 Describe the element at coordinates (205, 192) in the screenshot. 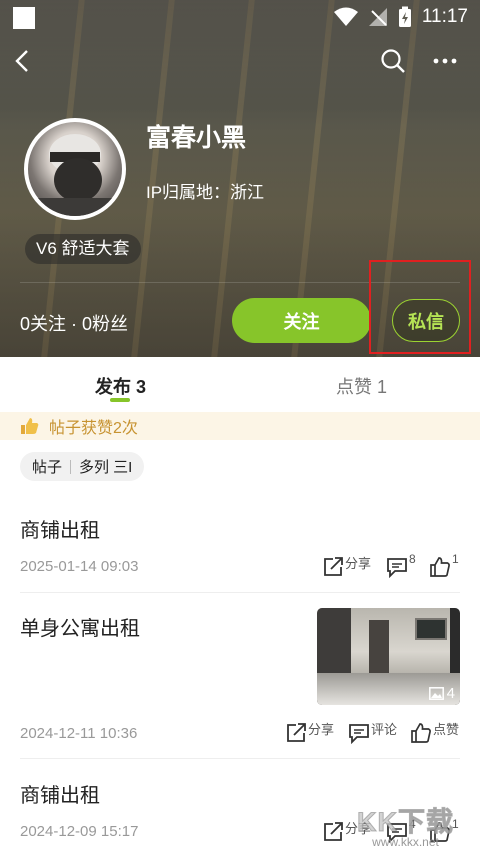

I see `ip-location: IP归属地：浙江` at that location.